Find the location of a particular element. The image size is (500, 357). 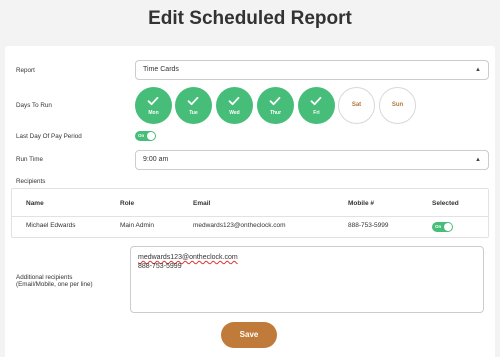

recipients-label: Recipients is located at coordinates (31, 181).